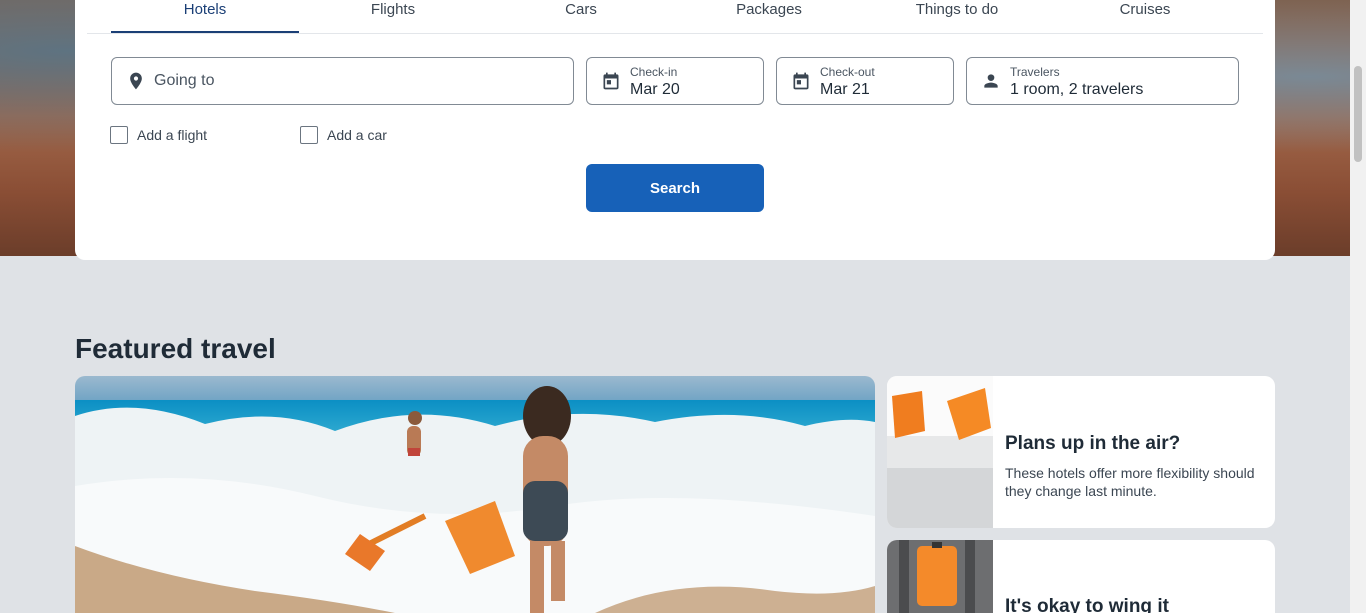 The image size is (1366, 613). I want to click on checkin-value: Mar 20, so click(655, 89).